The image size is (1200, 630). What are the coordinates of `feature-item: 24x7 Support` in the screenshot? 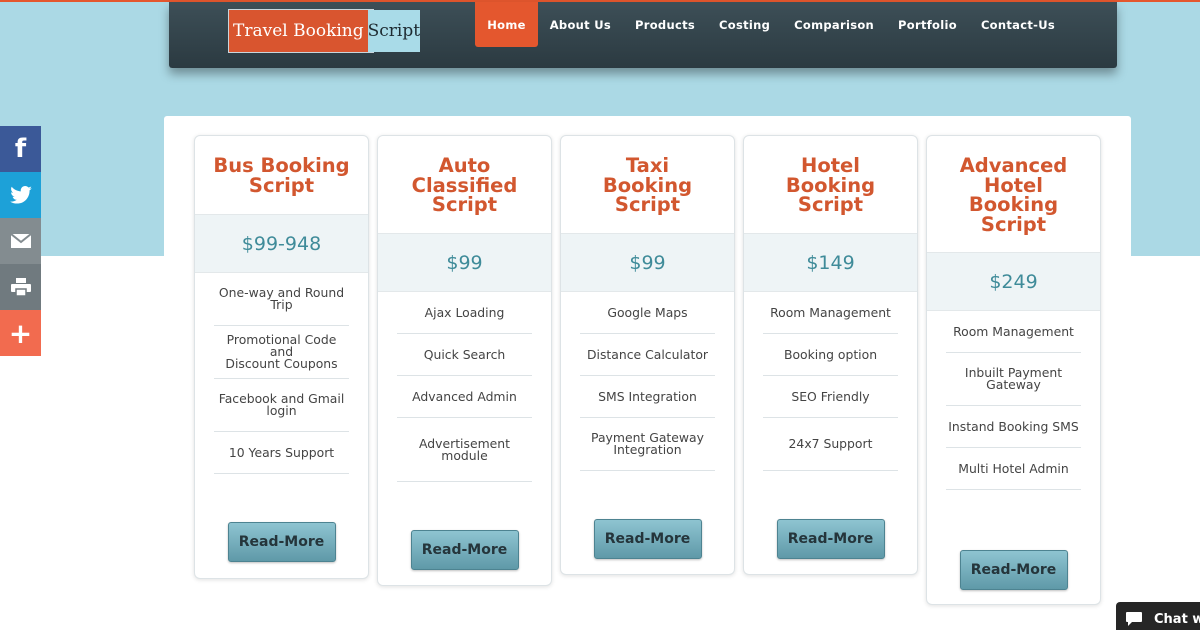 It's located at (830, 444).